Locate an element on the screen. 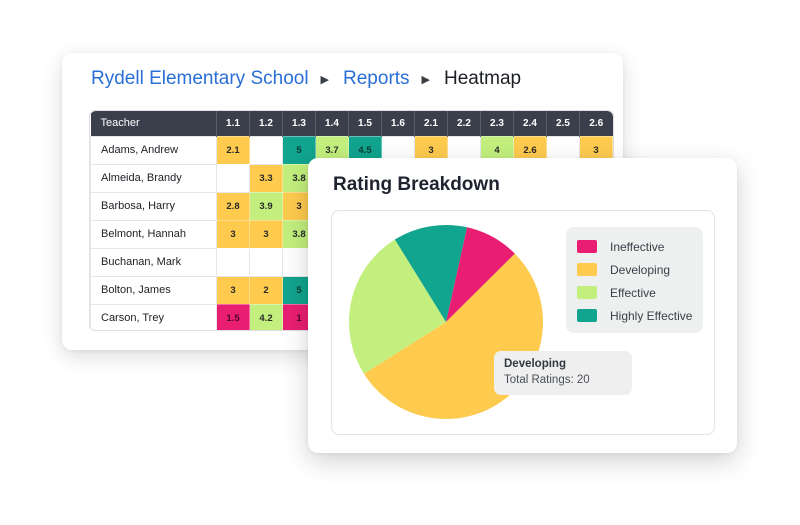 This screenshot has height=525, width=800. column-header-teacher: Teacher is located at coordinates (153, 123).